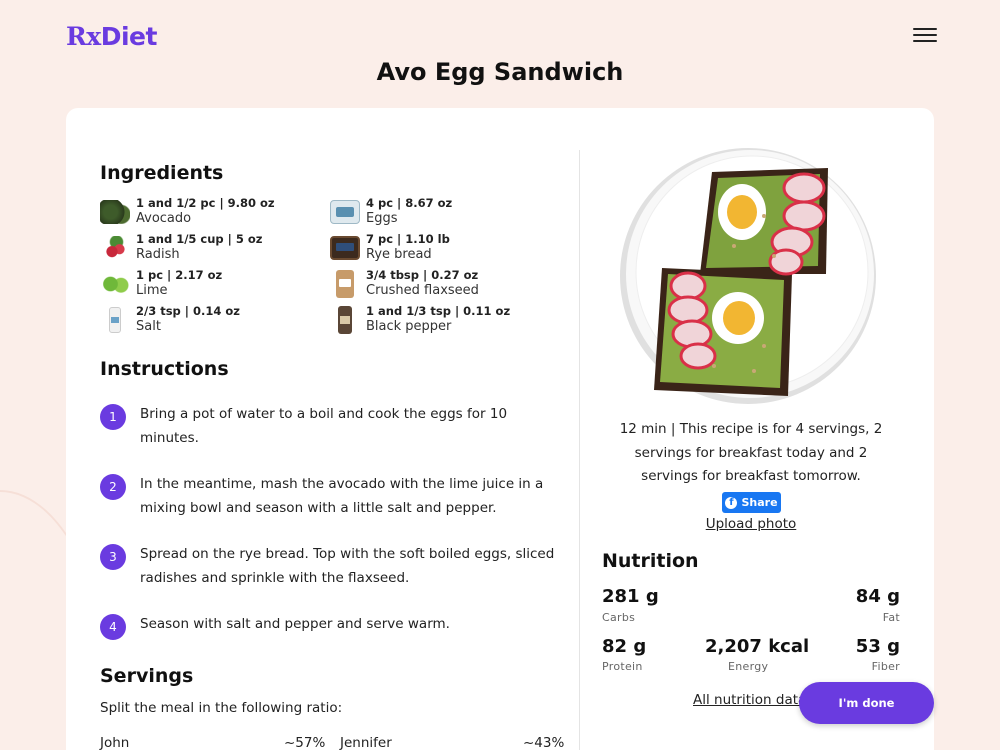 The image size is (1000, 750). I want to click on ingredient-item: 2/3 tsp | 0.14 oz Salt, so click(215, 321).